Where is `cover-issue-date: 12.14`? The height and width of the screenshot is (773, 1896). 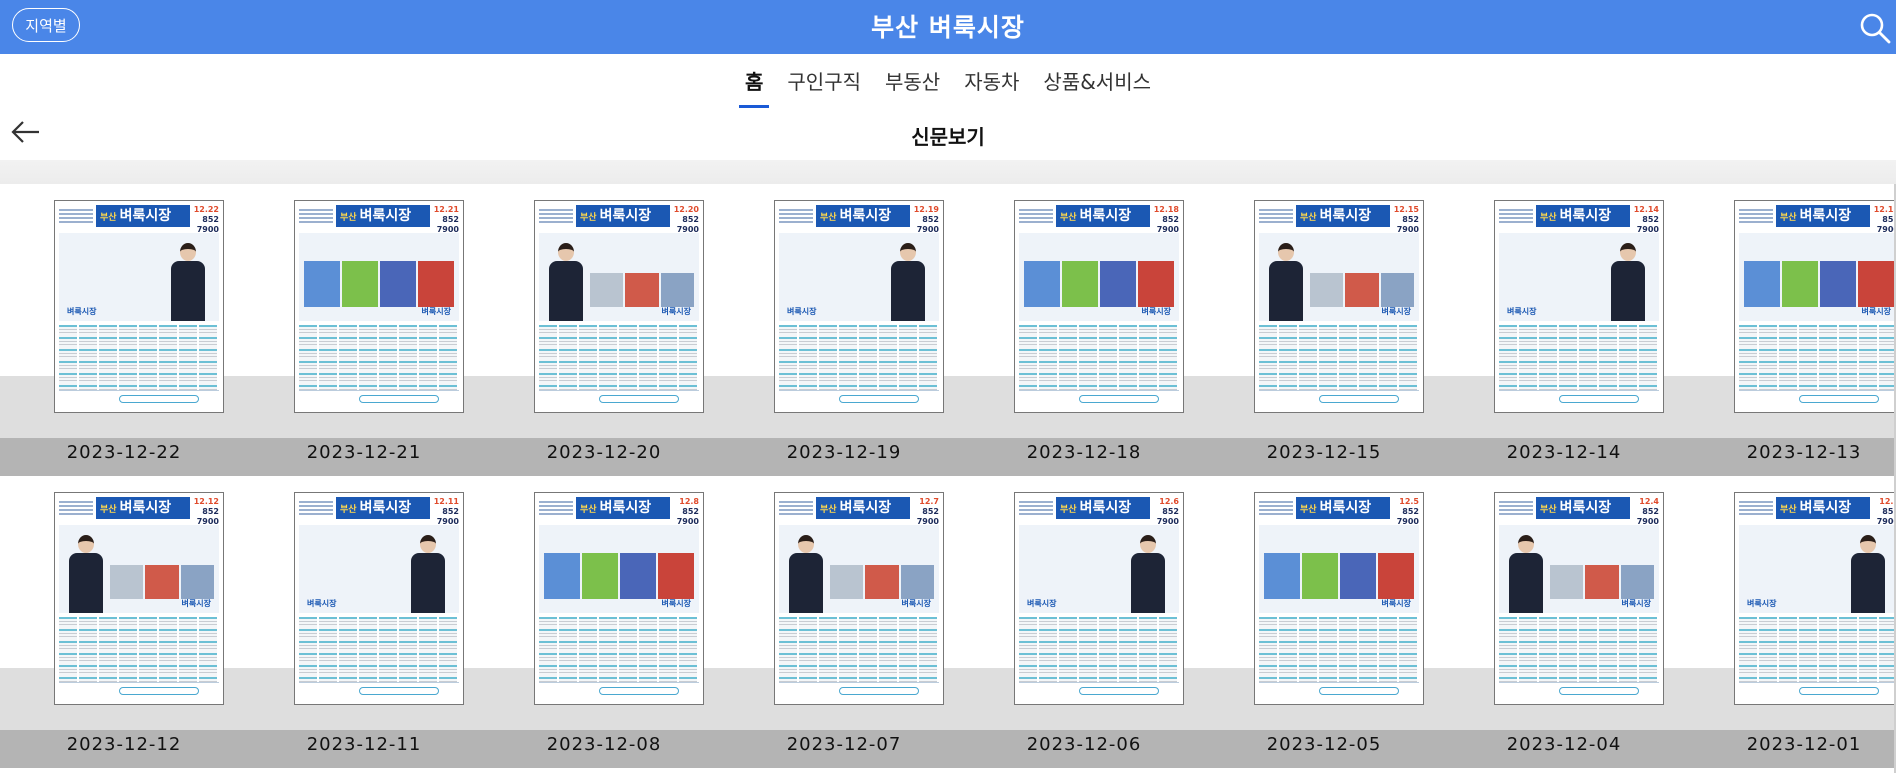 cover-issue-date: 12.14 is located at coordinates (1646, 209).